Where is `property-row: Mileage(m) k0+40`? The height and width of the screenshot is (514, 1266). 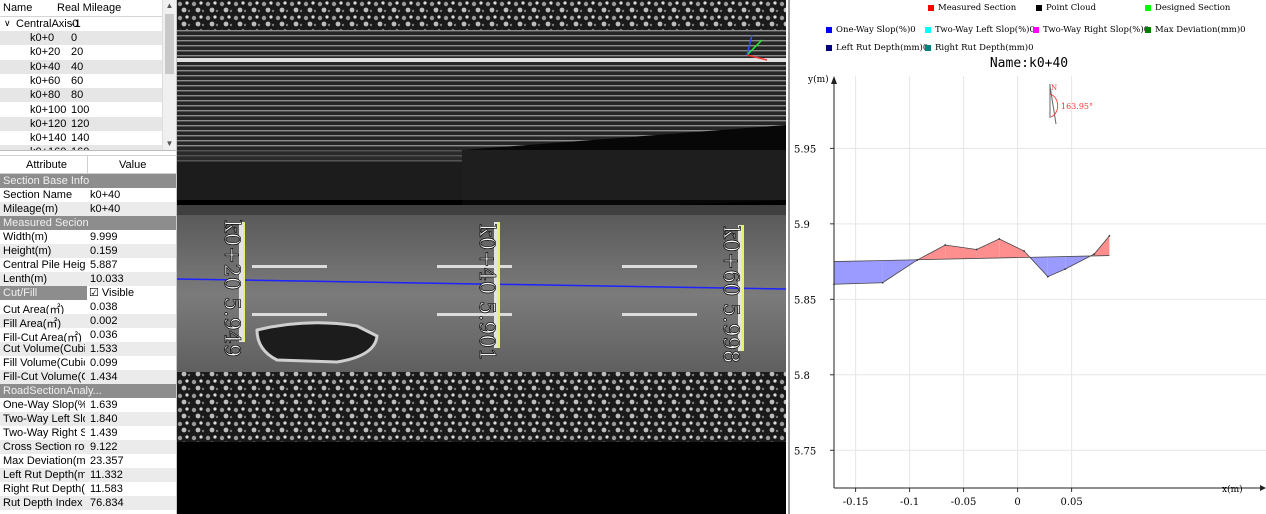
property-row: Mileage(m) k0+40 is located at coordinates (88, 209).